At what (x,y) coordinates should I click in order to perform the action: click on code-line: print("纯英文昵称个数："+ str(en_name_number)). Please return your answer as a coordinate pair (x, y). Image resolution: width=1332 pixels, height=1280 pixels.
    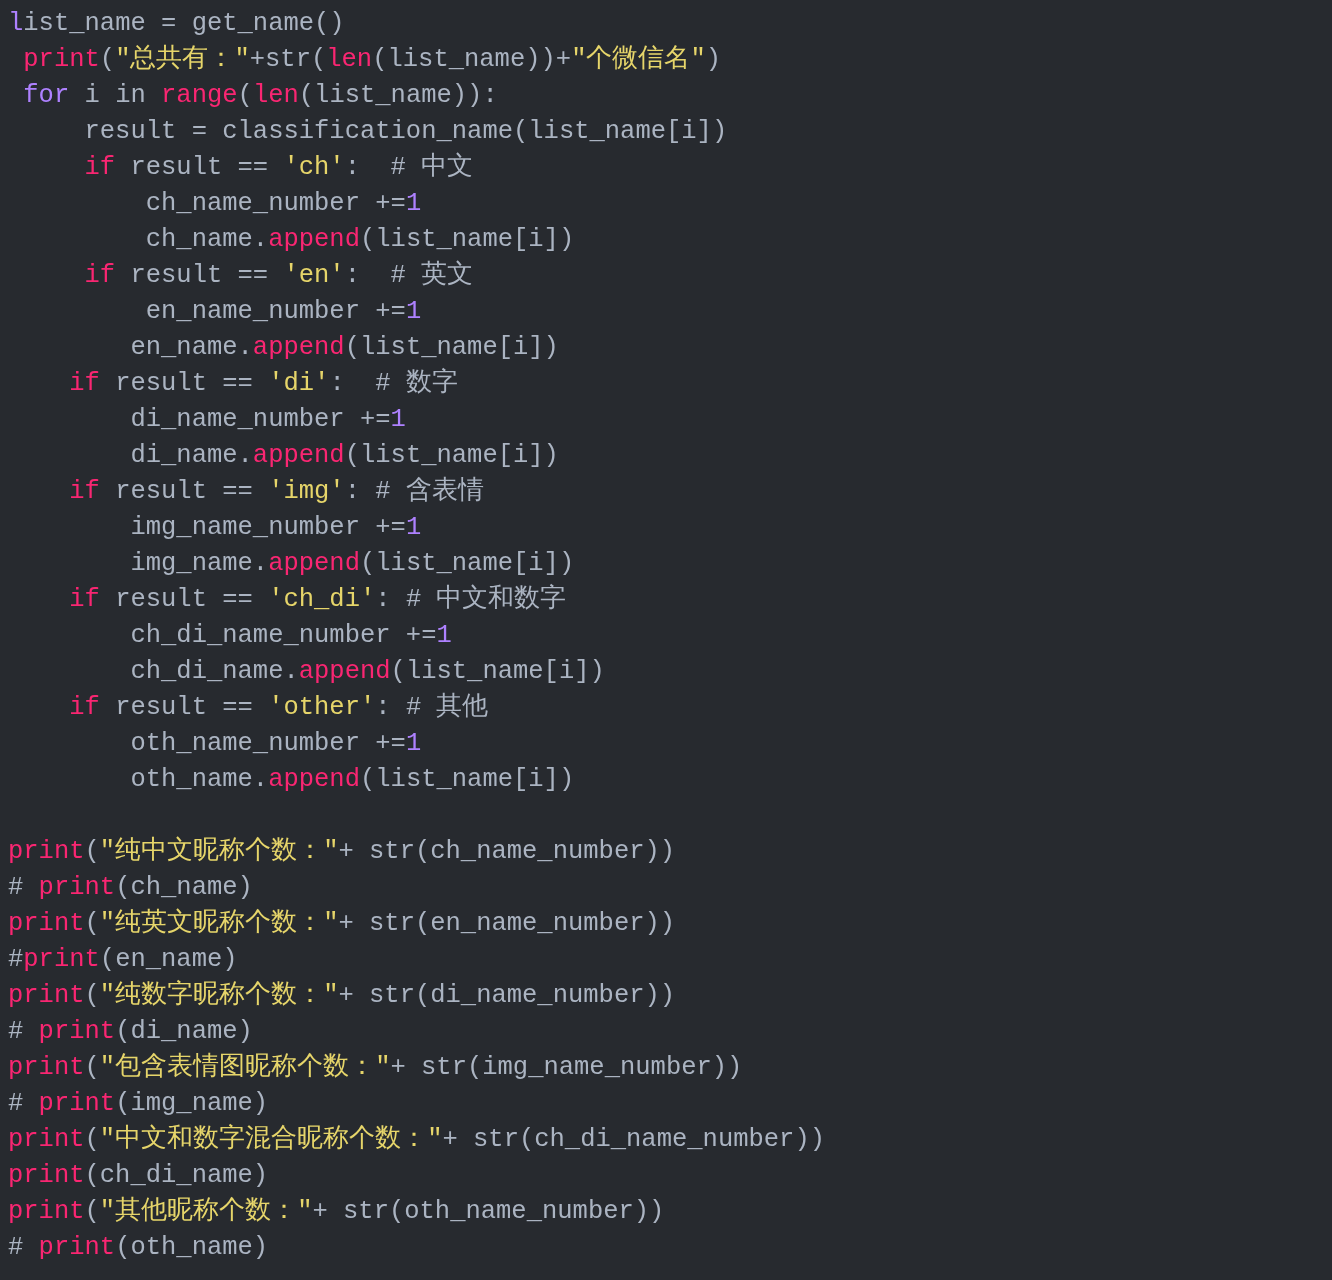
    Looking at the image, I should click on (342, 923).